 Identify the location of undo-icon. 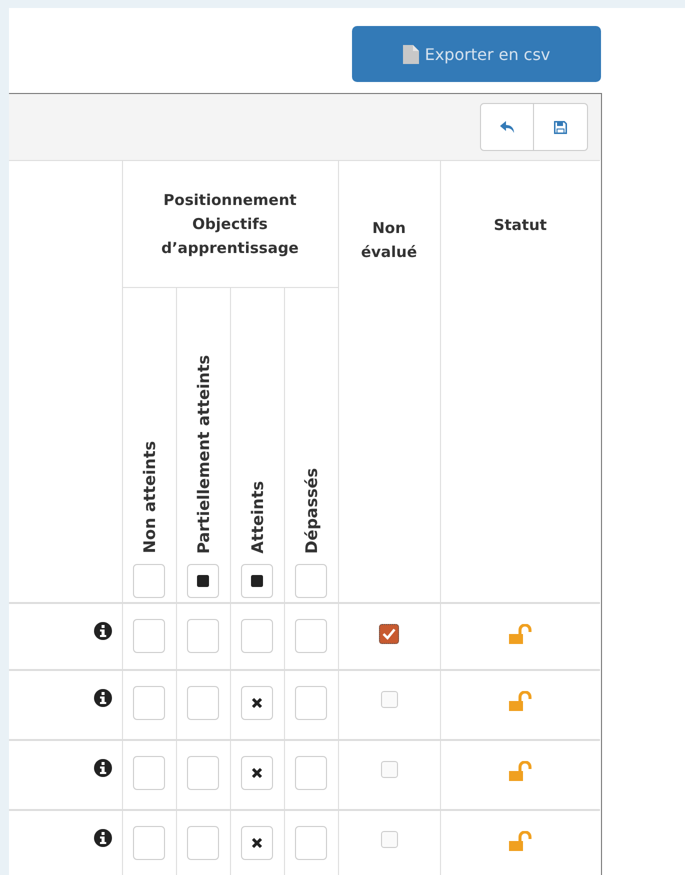
(507, 127).